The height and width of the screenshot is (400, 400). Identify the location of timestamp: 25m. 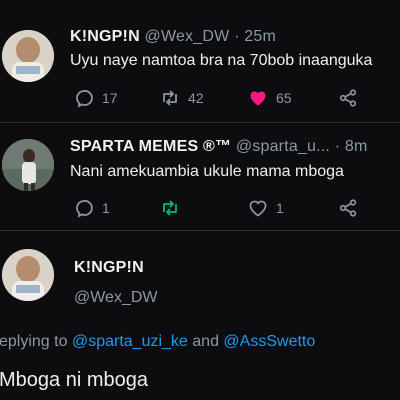
(260, 36).